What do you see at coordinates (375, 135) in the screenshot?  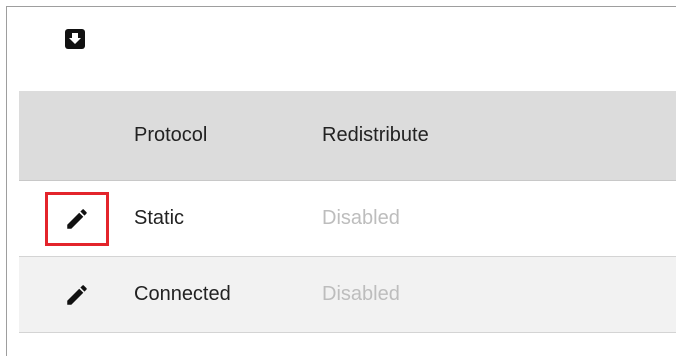 I see `column-header-redistribute: Redistribute` at bounding box center [375, 135].